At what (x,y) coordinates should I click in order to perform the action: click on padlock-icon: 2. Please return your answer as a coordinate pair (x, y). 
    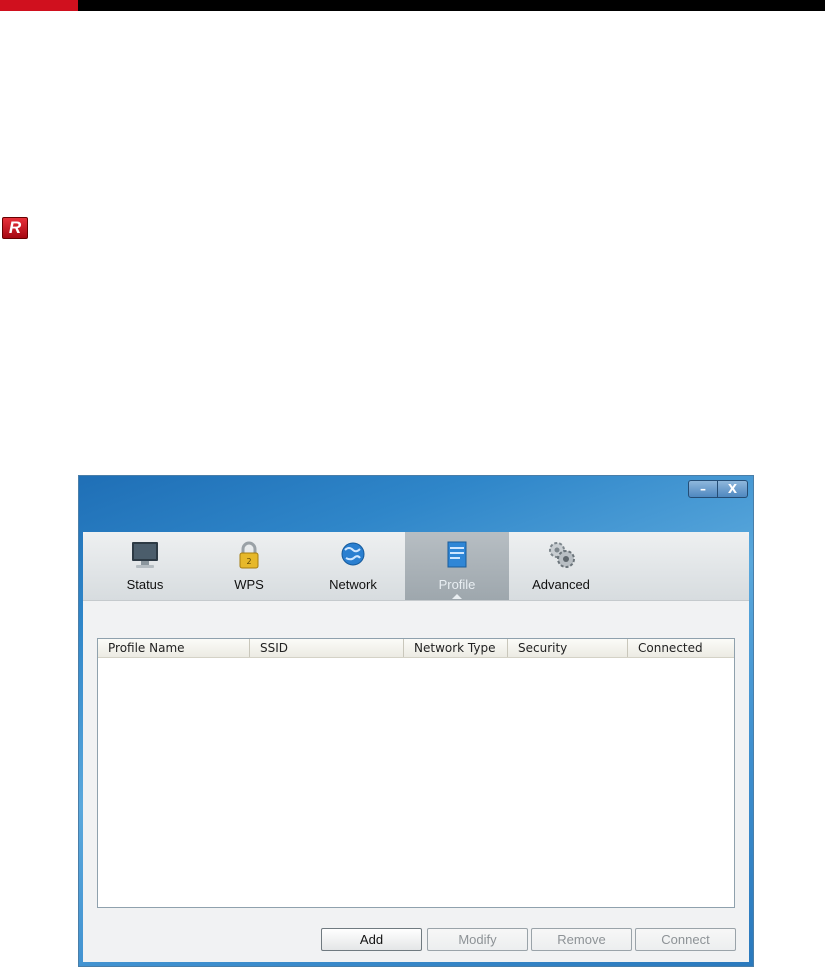
    Looking at the image, I should click on (249, 555).